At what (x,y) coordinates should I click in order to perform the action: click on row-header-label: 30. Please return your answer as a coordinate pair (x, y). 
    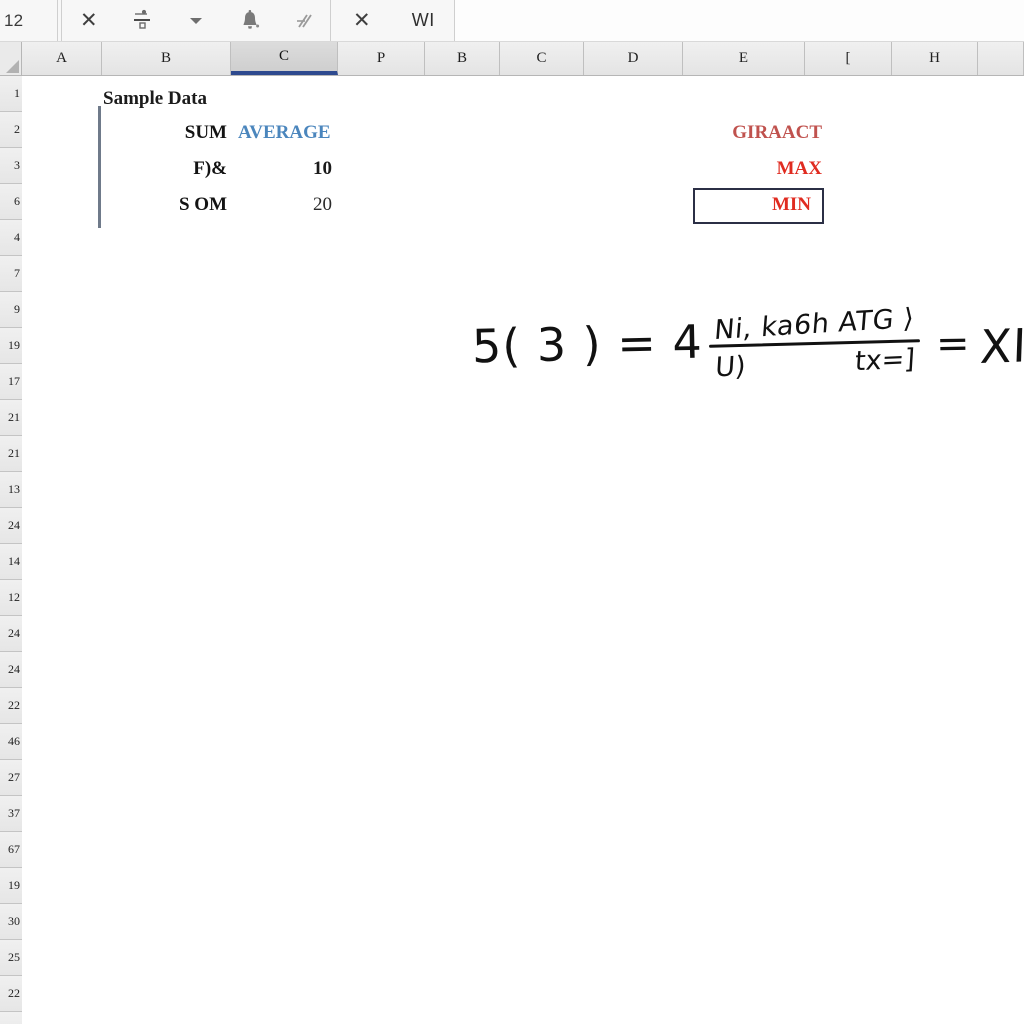
    Looking at the image, I should click on (14, 921).